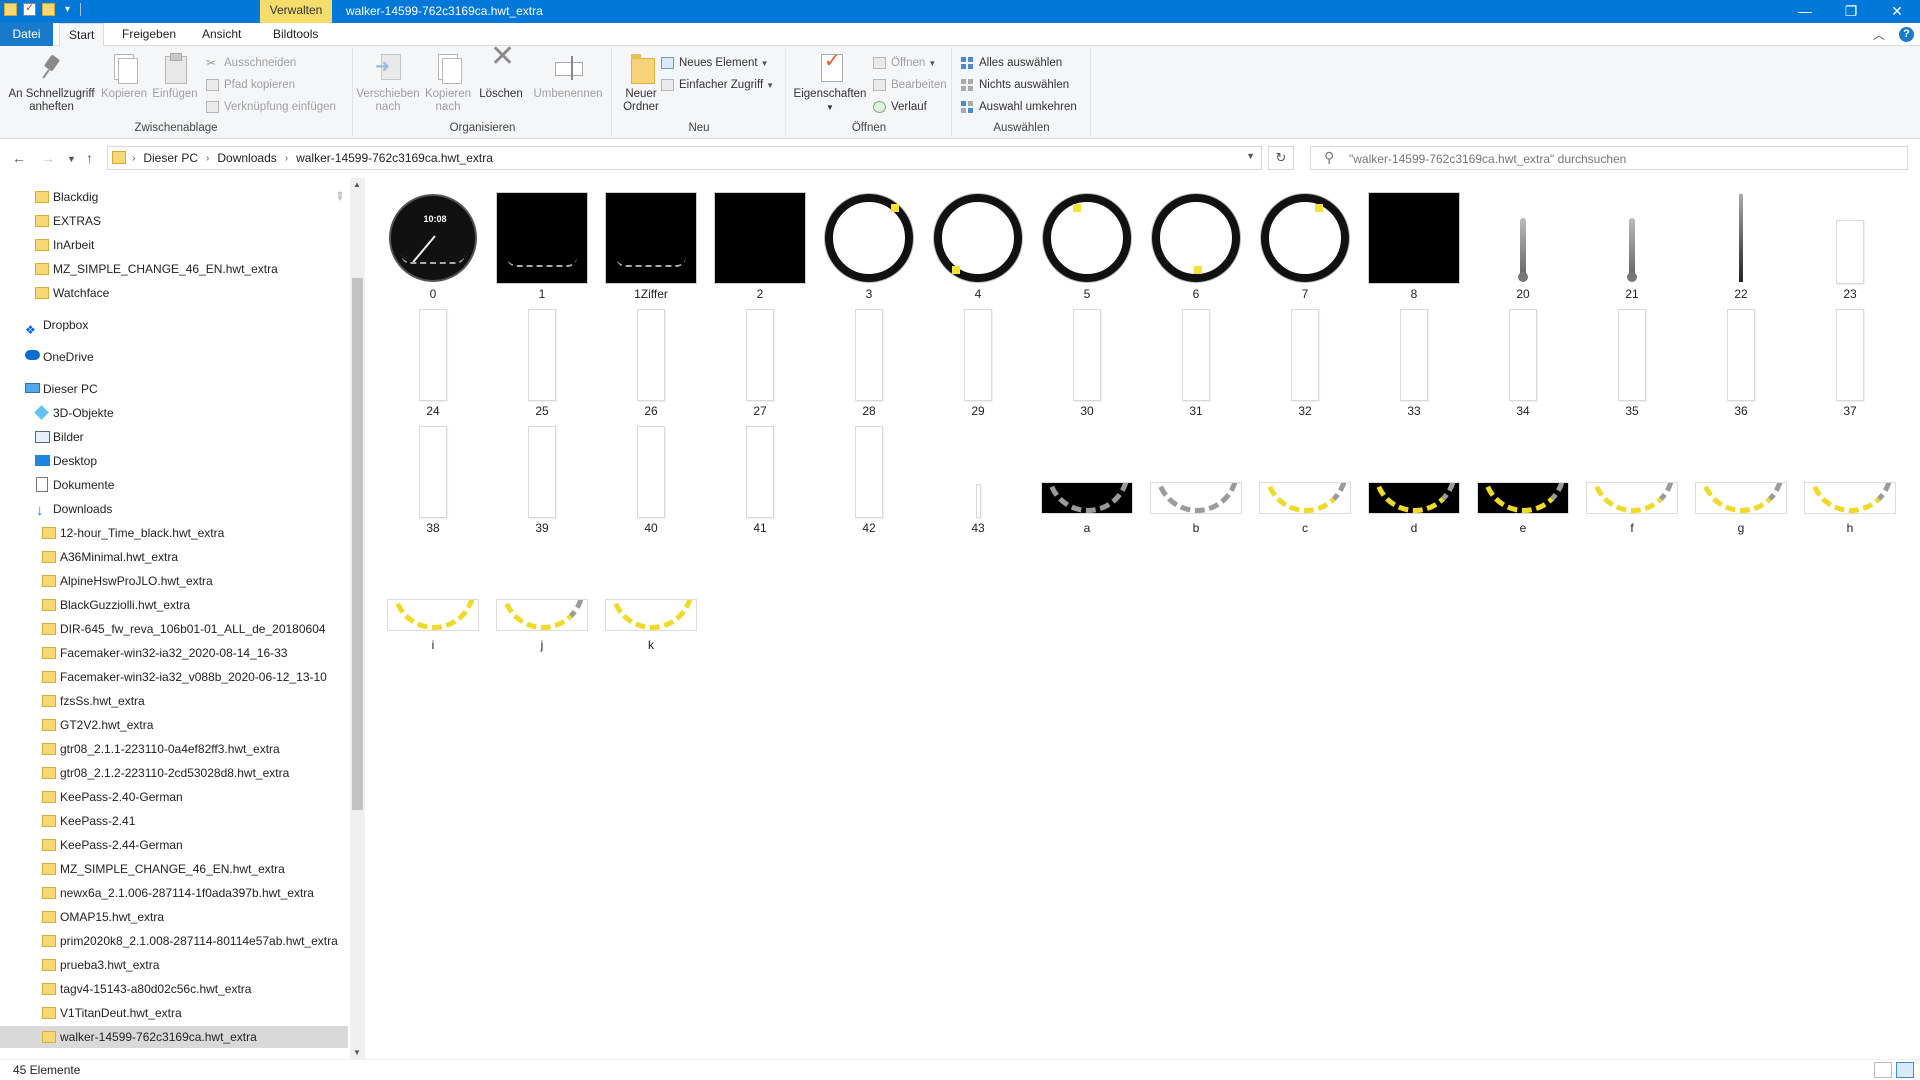 The image size is (1920, 1080). Describe the element at coordinates (542, 479) in the screenshot. I see `file-item: 39` at that location.